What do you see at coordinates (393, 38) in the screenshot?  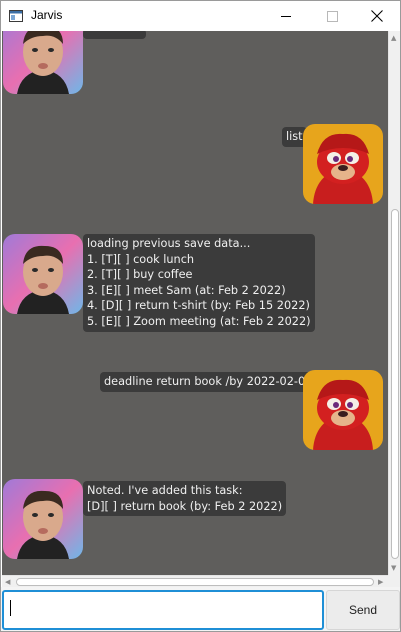 I see `scroll-up-arrow-icon: ▲` at bounding box center [393, 38].